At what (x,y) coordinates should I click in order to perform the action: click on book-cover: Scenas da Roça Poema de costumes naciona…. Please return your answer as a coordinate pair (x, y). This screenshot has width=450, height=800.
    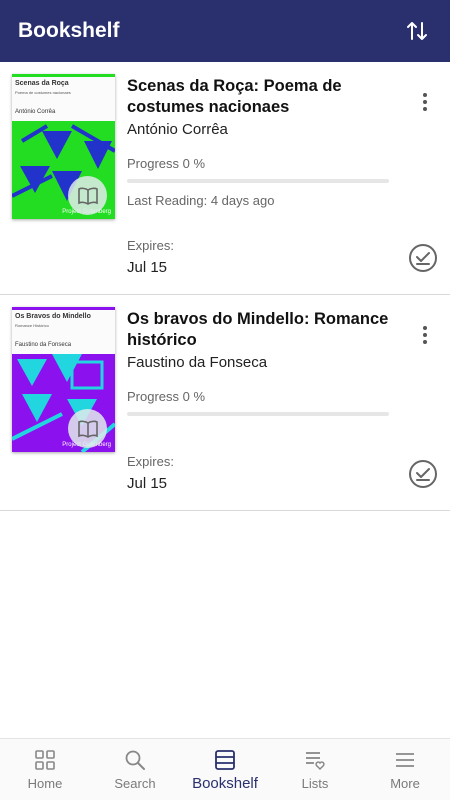
    Looking at the image, I should click on (63, 146).